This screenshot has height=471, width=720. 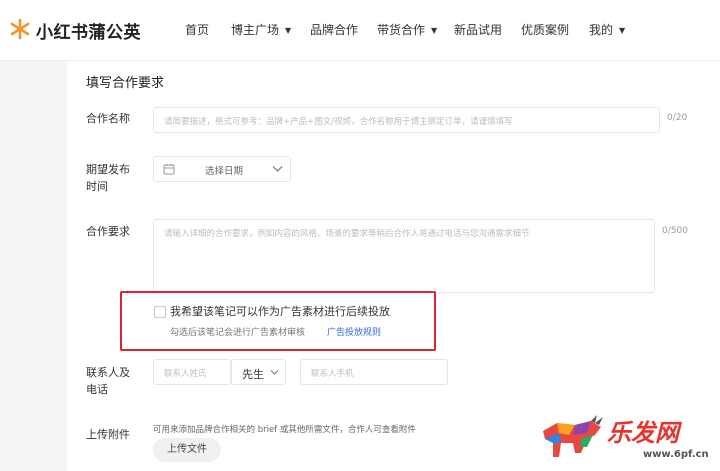 I want to click on contact-title-select: 先生, so click(x=258, y=372).